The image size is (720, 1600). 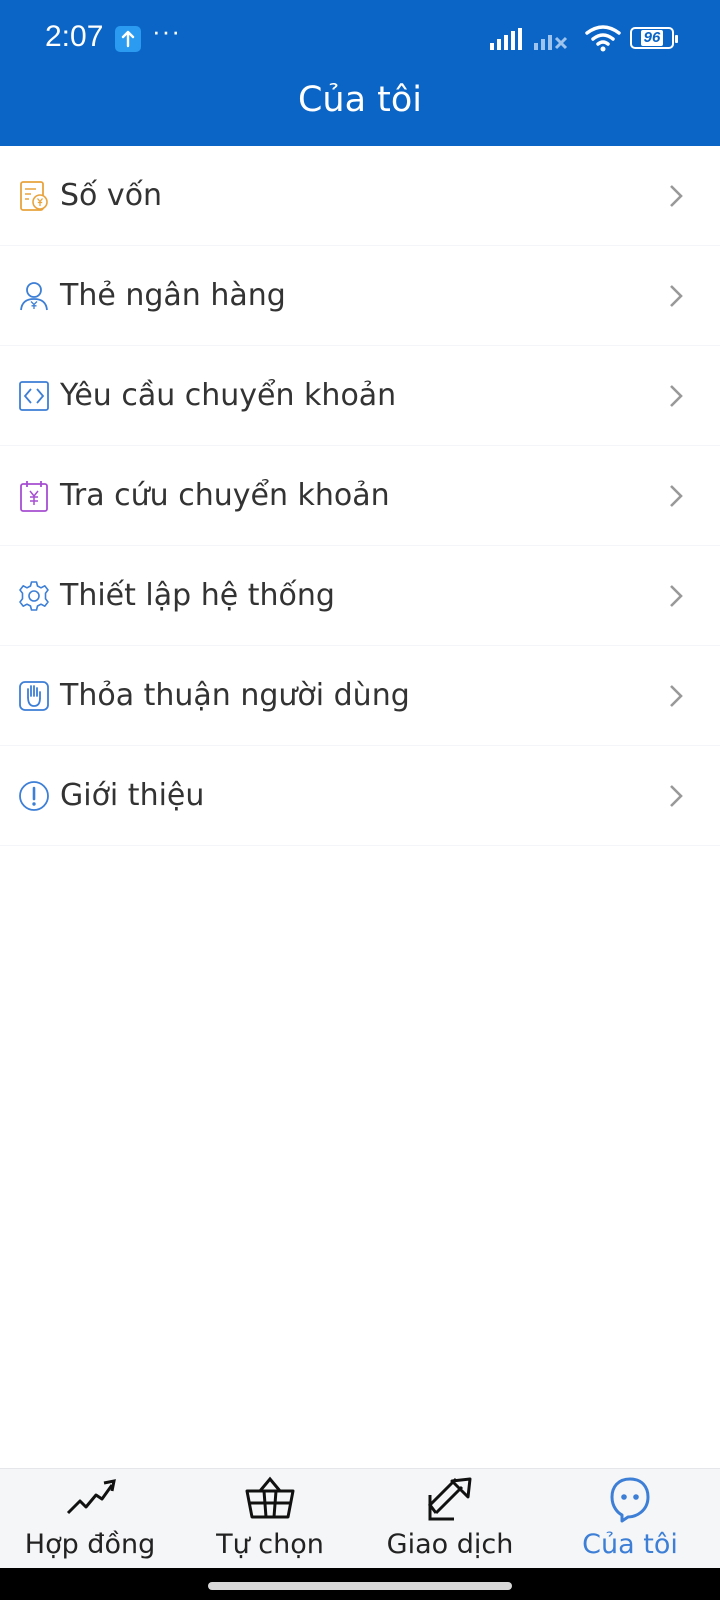 I want to click on menu-item-capital: Số vốn, so click(x=360, y=196).